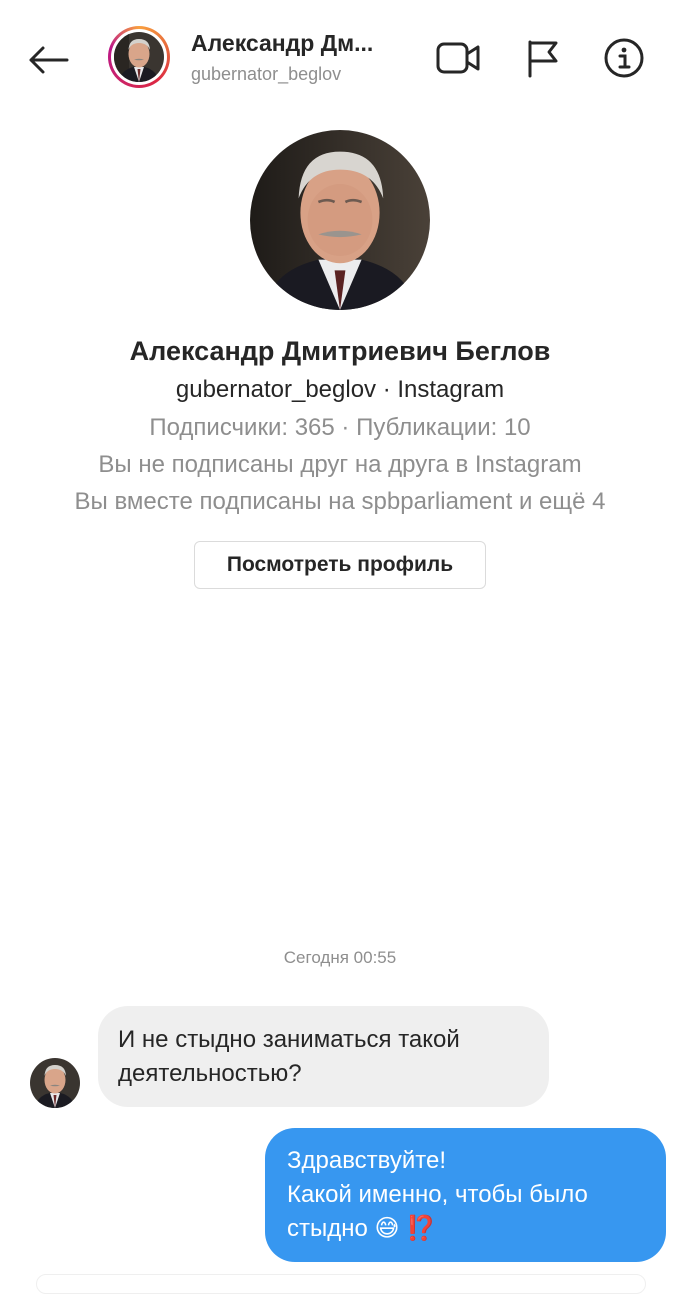  What do you see at coordinates (266, 74) in the screenshot?
I see `header-username: gubernator_beglov` at bounding box center [266, 74].